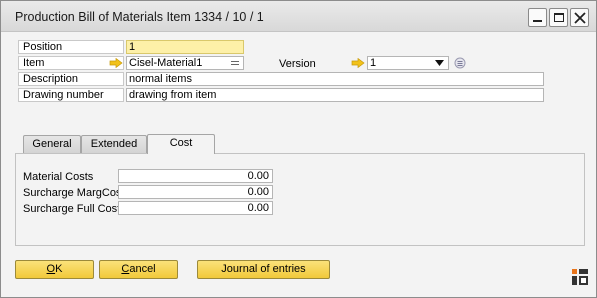  What do you see at coordinates (235, 63) in the screenshot?
I see `choose-from-list-icon` at bounding box center [235, 63].